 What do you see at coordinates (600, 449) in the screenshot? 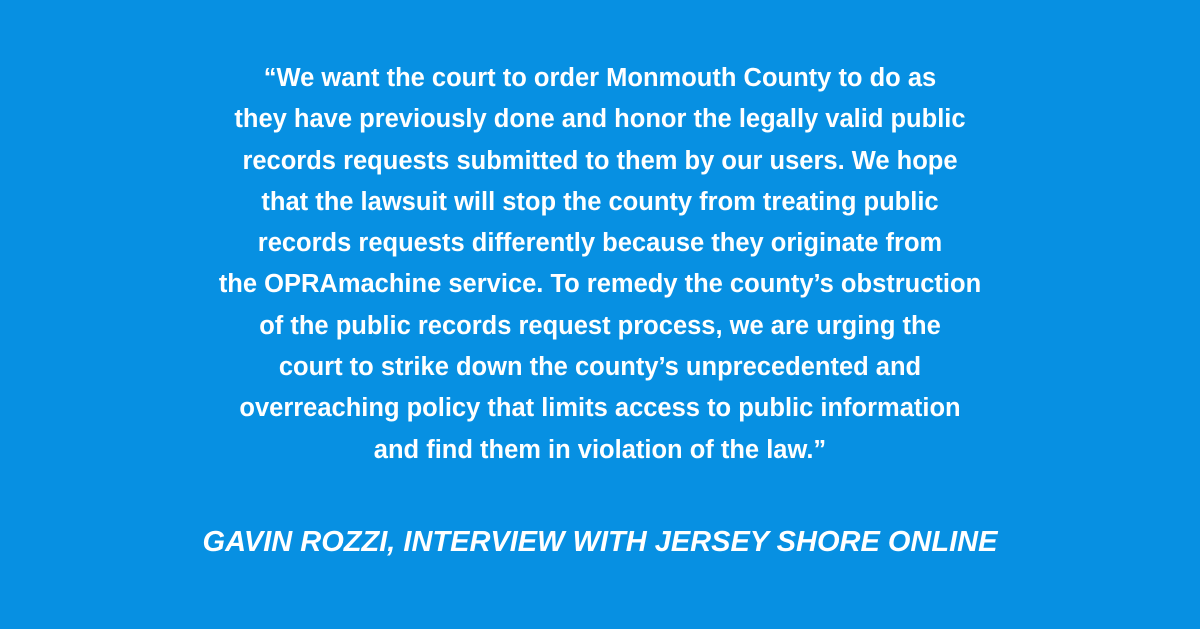
I see `quote-line: and find them in violation of the law.”` at bounding box center [600, 449].